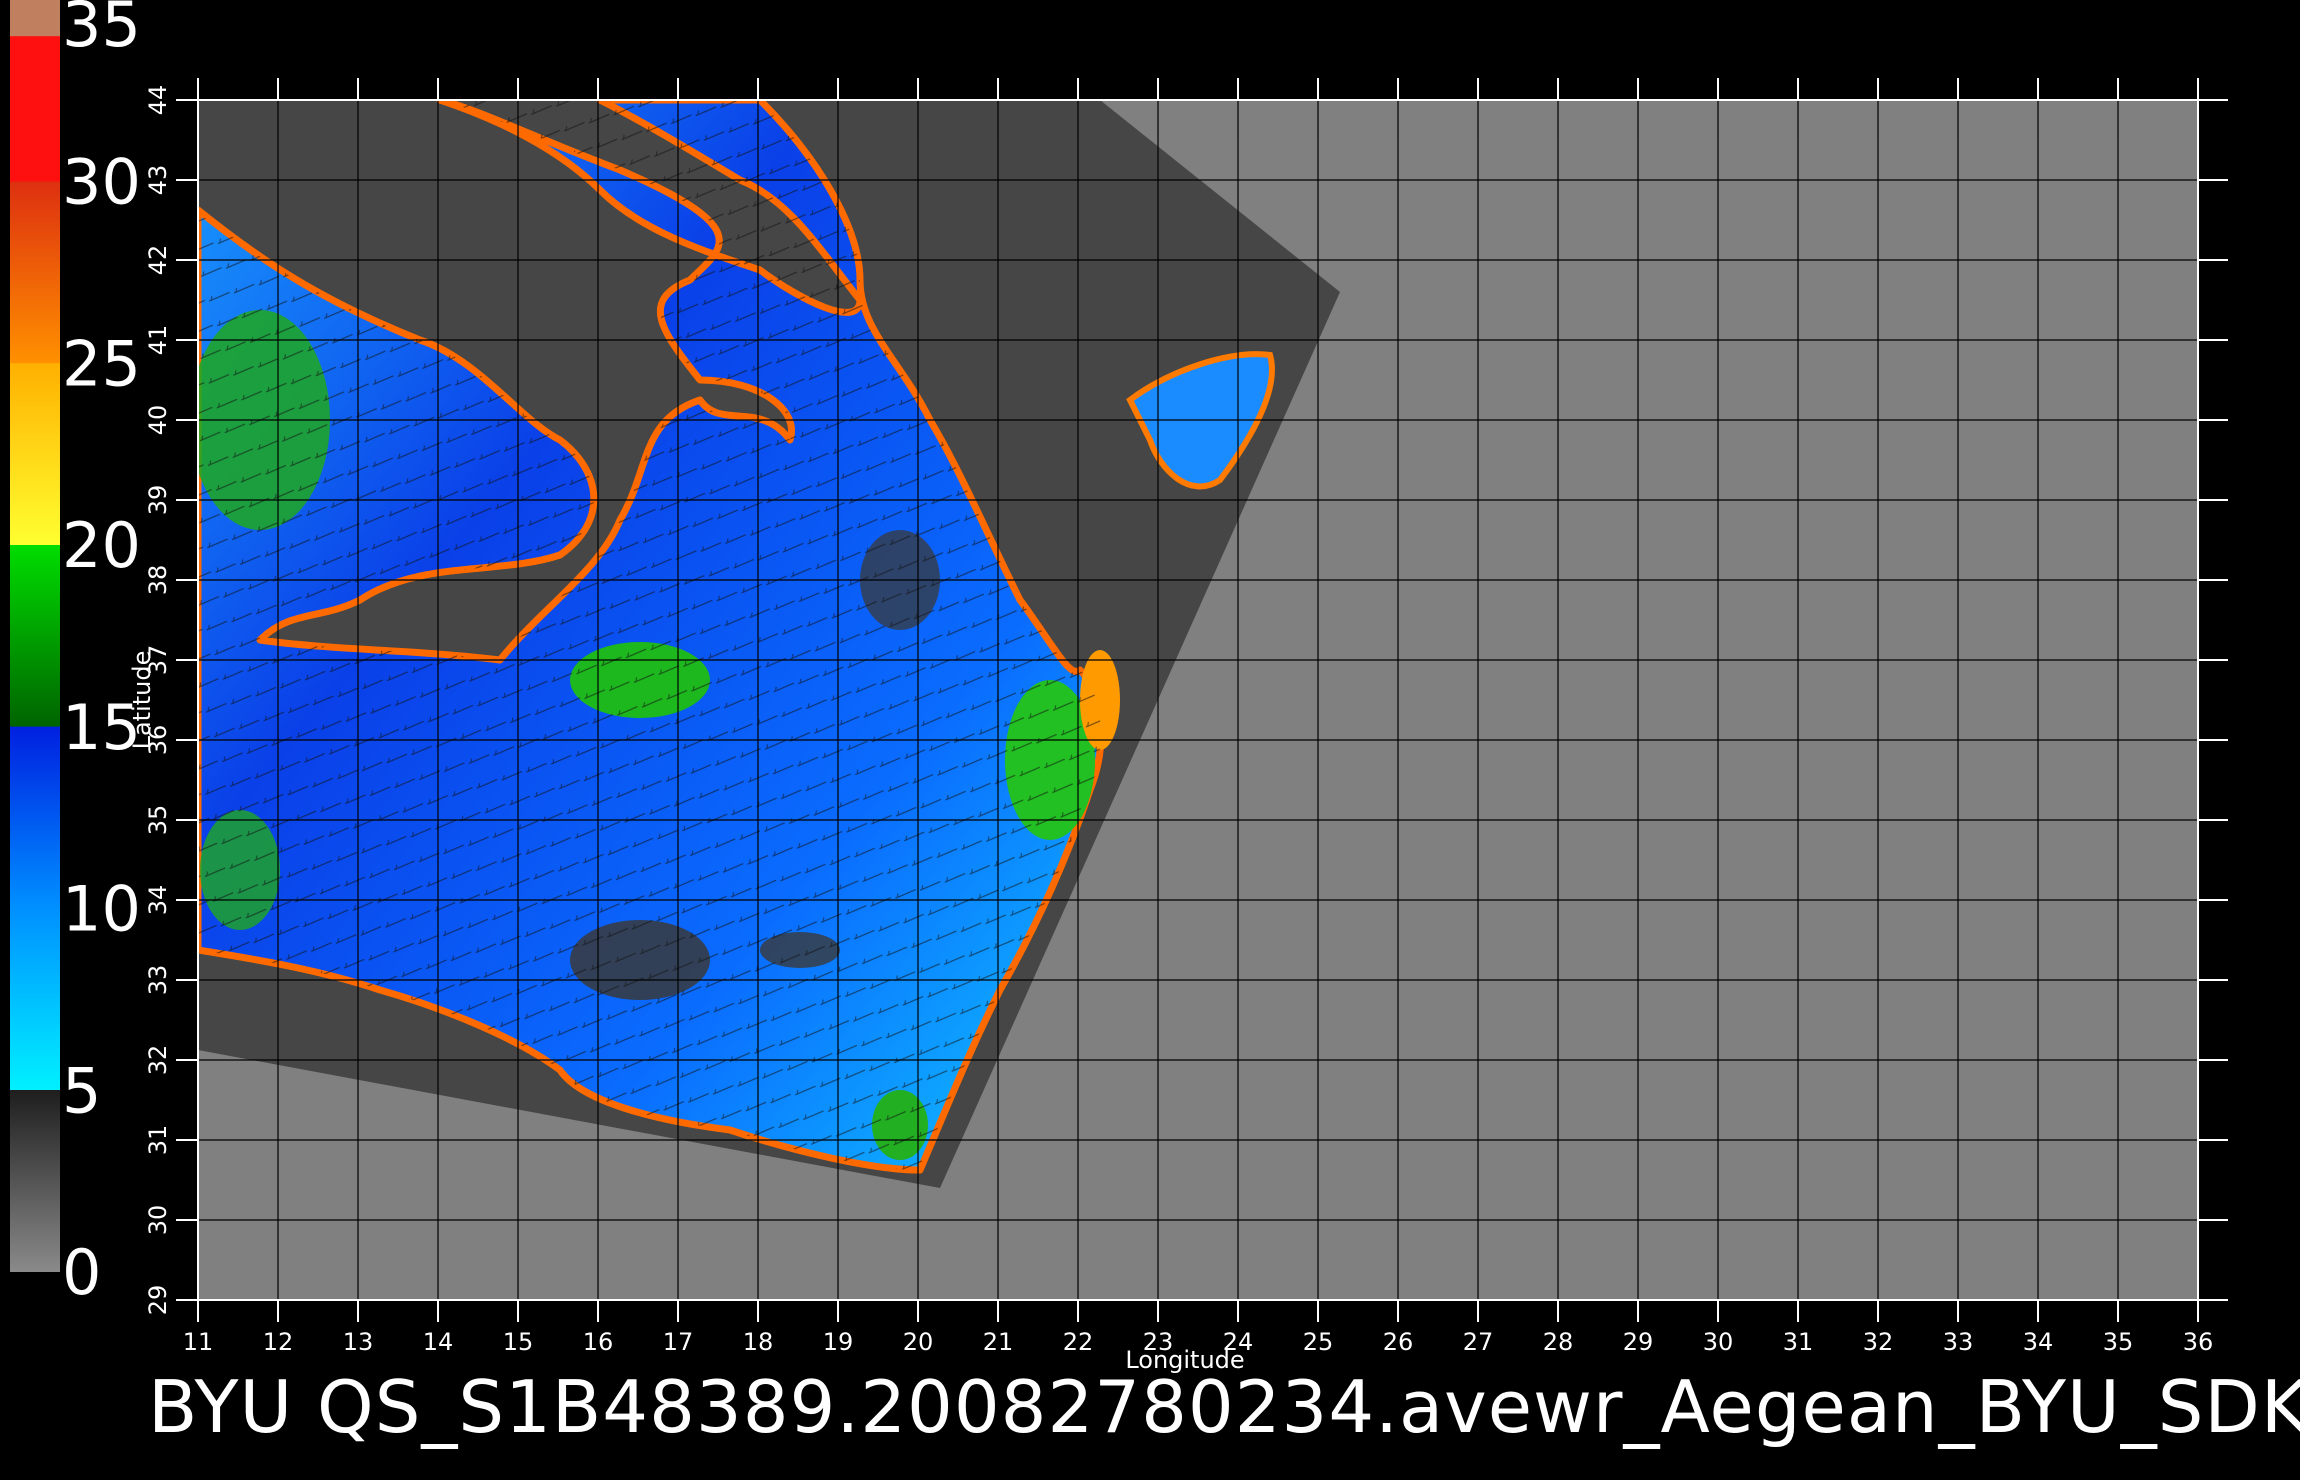  Describe the element at coordinates (1318, 1342) in the screenshot. I see `x-tick-label: 25` at that location.